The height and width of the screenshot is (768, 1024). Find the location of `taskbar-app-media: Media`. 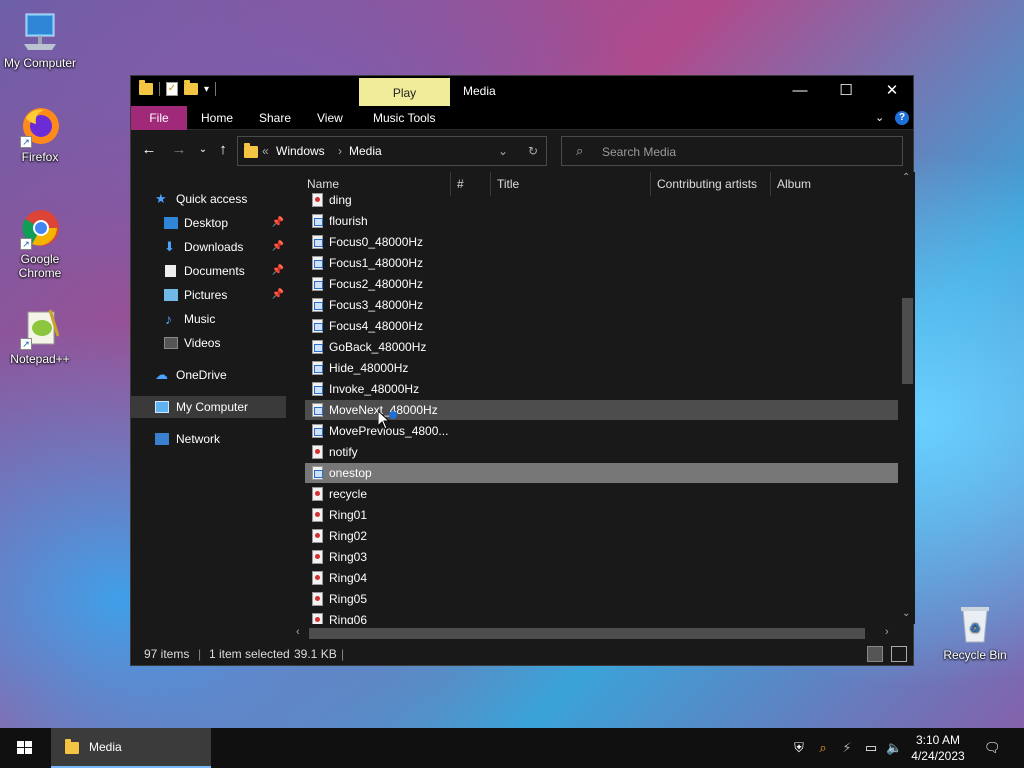

taskbar-app-media: Media is located at coordinates (131, 748).